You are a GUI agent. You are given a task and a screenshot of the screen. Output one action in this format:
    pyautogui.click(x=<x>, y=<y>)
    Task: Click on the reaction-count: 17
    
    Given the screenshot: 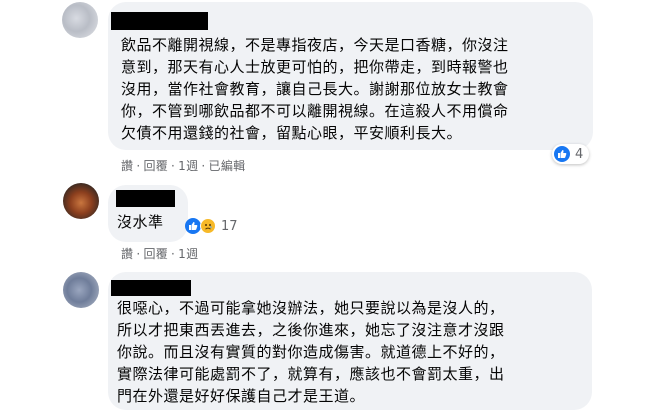 What is the action you would take?
    pyautogui.click(x=229, y=226)
    